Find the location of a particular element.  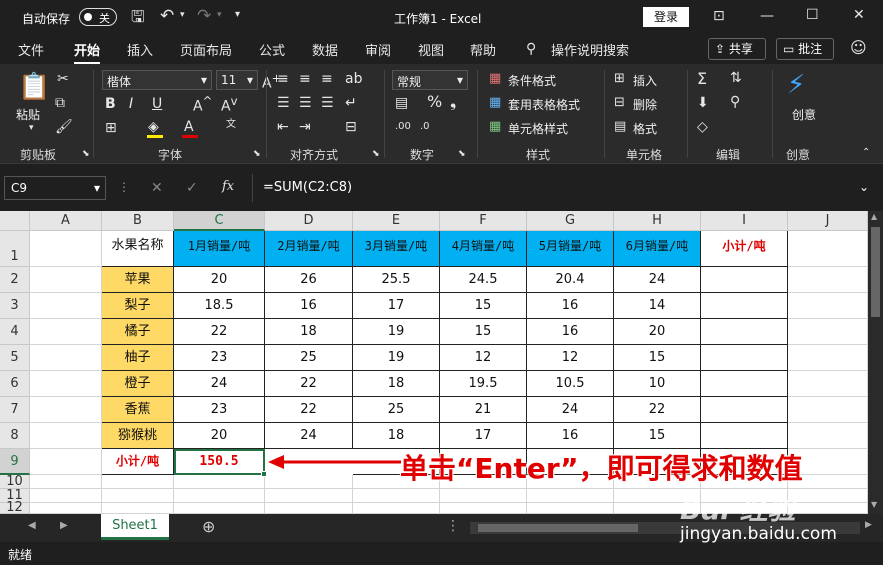

collapse-ribbon-icon: ⌃ is located at coordinates (866, 153).